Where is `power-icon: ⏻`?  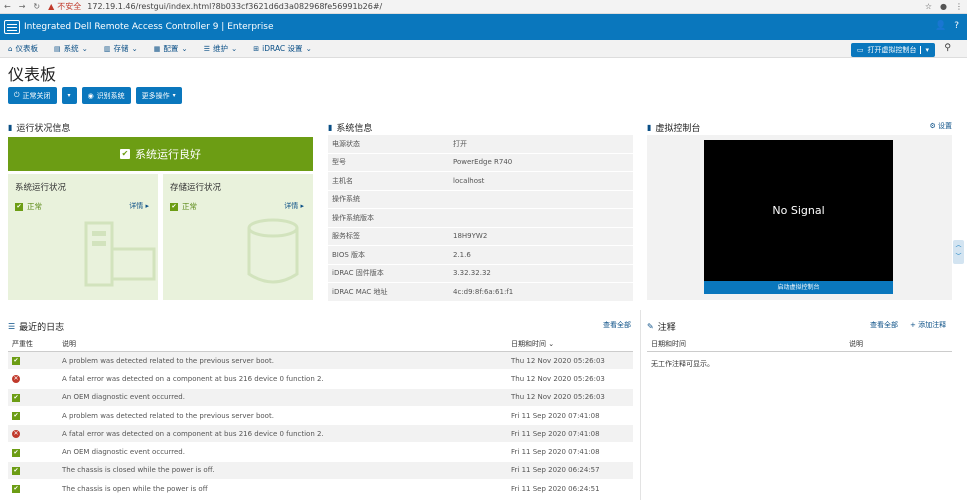 power-icon: ⏻ is located at coordinates (17, 95).